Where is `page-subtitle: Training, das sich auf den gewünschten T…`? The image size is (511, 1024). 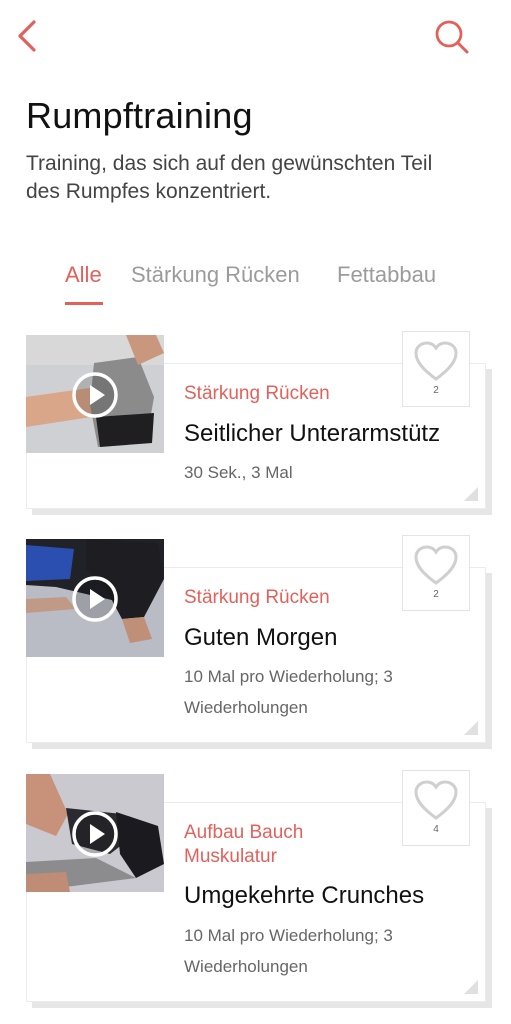
page-subtitle: Training, das sich auf den gewünschten T… is located at coordinates (229, 177).